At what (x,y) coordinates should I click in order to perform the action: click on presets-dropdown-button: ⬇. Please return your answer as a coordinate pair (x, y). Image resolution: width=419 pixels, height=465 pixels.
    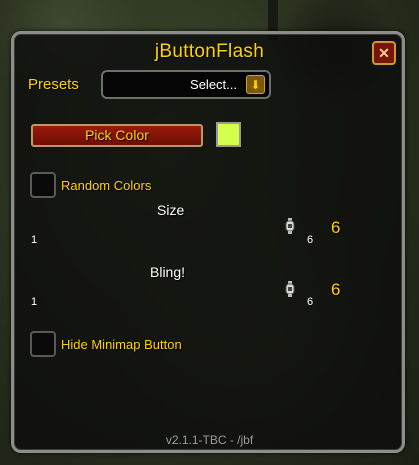
    Looking at the image, I should click on (255, 84).